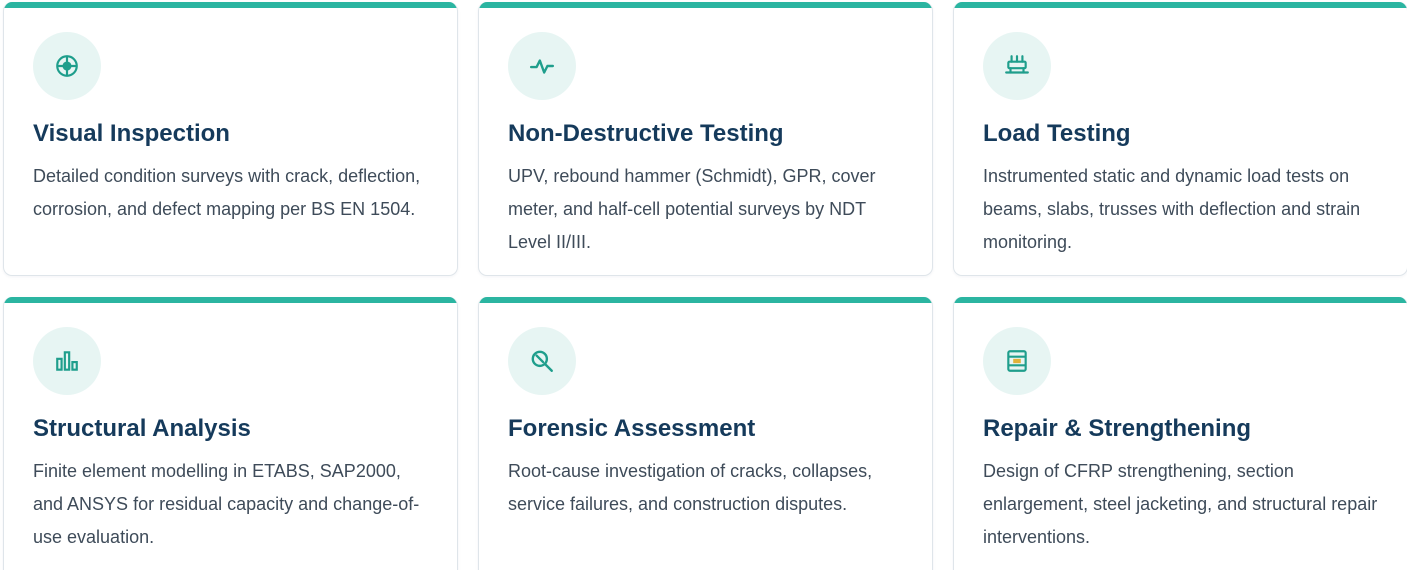  I want to click on pulse-icon, so click(542, 66).